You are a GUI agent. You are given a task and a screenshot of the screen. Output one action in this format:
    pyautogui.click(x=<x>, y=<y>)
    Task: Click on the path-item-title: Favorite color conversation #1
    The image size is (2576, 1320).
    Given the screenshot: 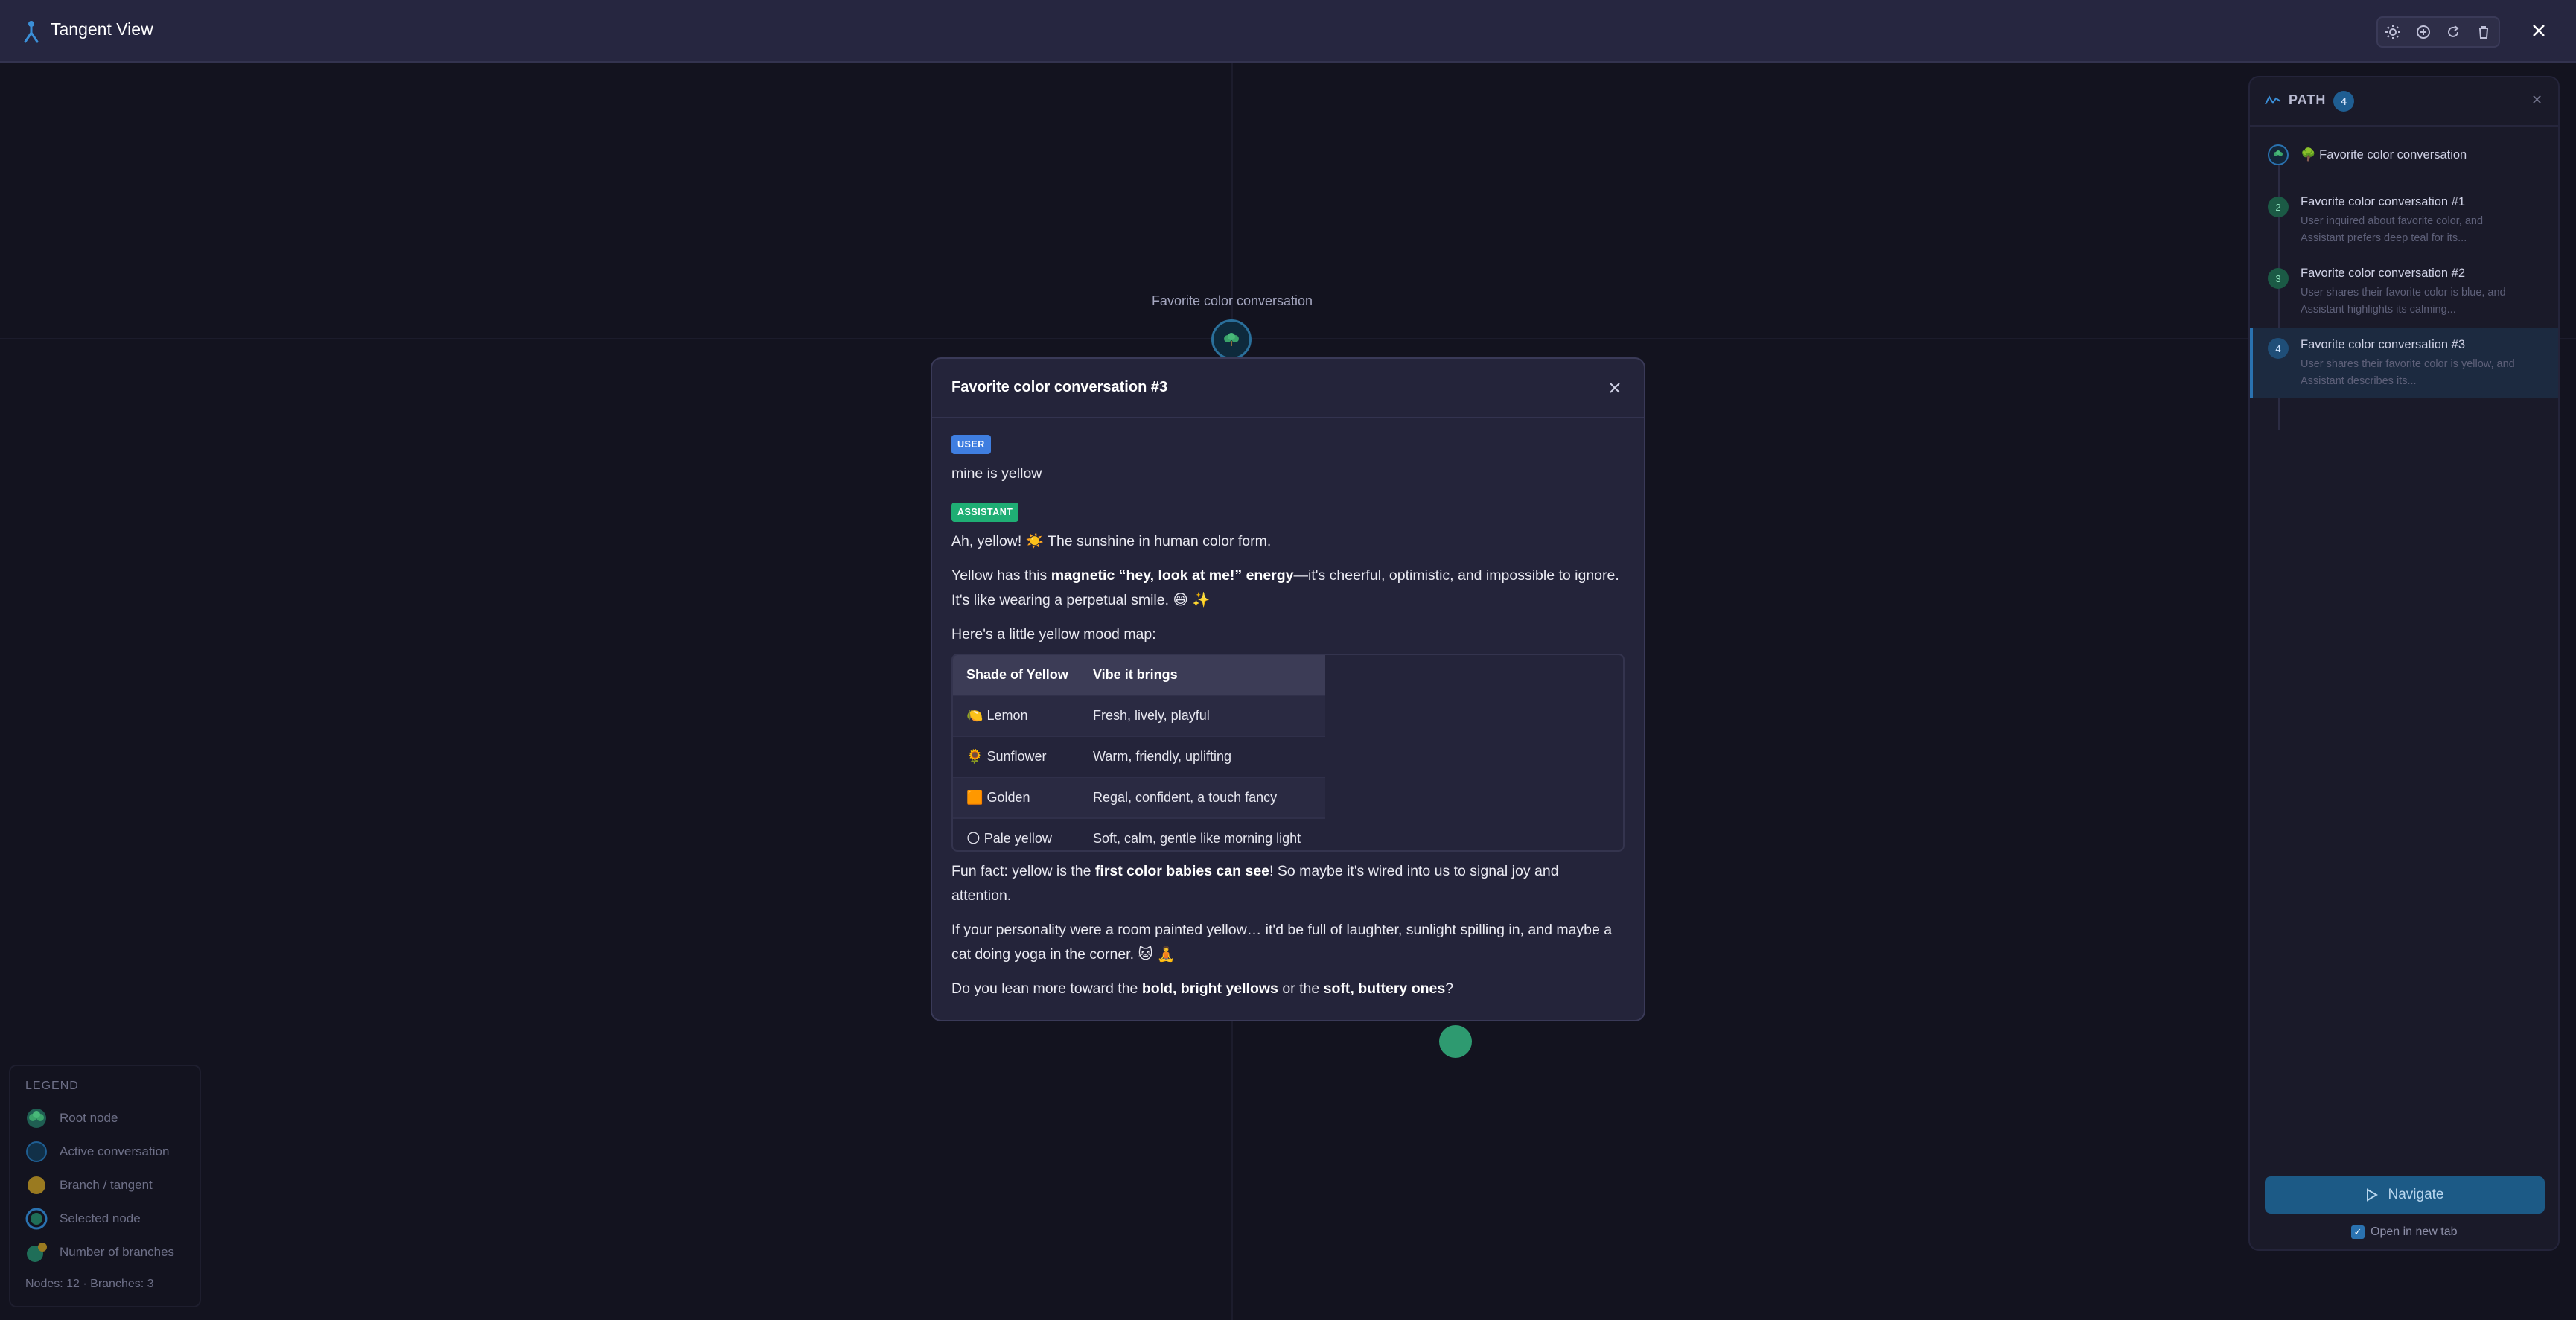 What is the action you would take?
    pyautogui.click(x=2383, y=202)
    